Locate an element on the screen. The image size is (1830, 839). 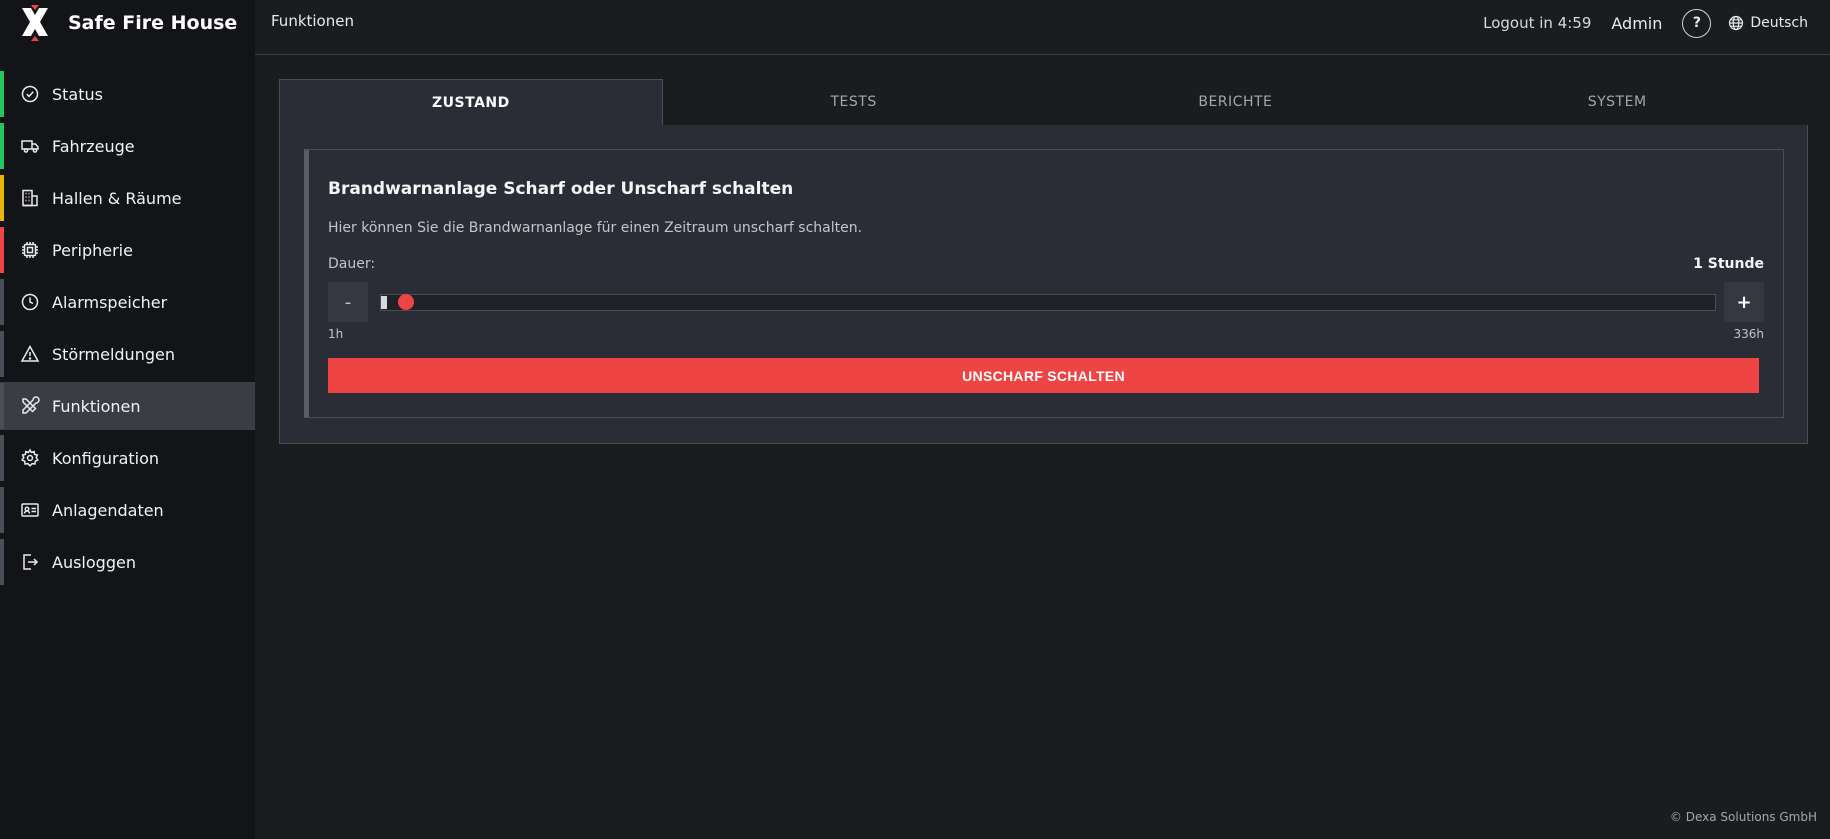
language-selector: Deutsch is located at coordinates (1768, 23).